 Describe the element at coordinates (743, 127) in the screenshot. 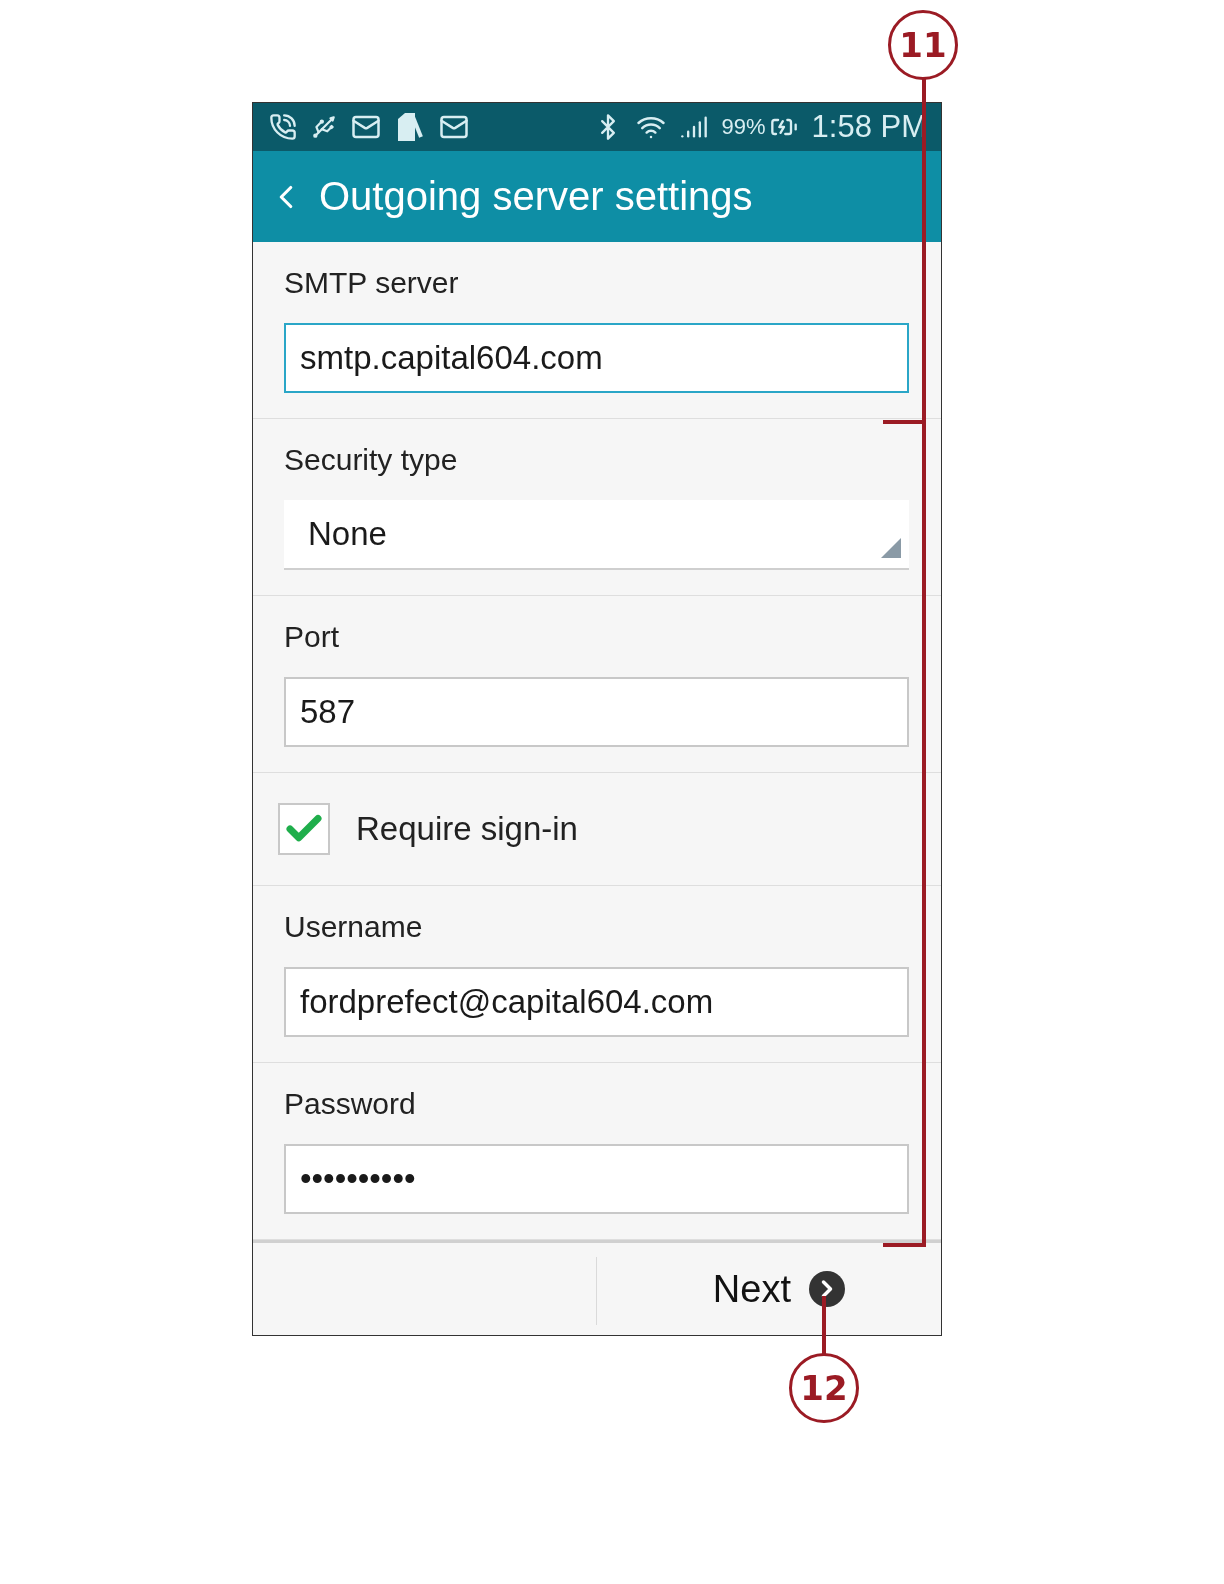

I see `battery-percentage: 99%` at that location.